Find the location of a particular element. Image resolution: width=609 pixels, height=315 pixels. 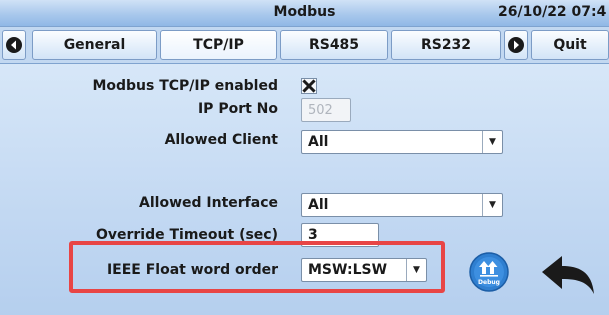

allowed-interface-select: All ▼ is located at coordinates (402, 205).